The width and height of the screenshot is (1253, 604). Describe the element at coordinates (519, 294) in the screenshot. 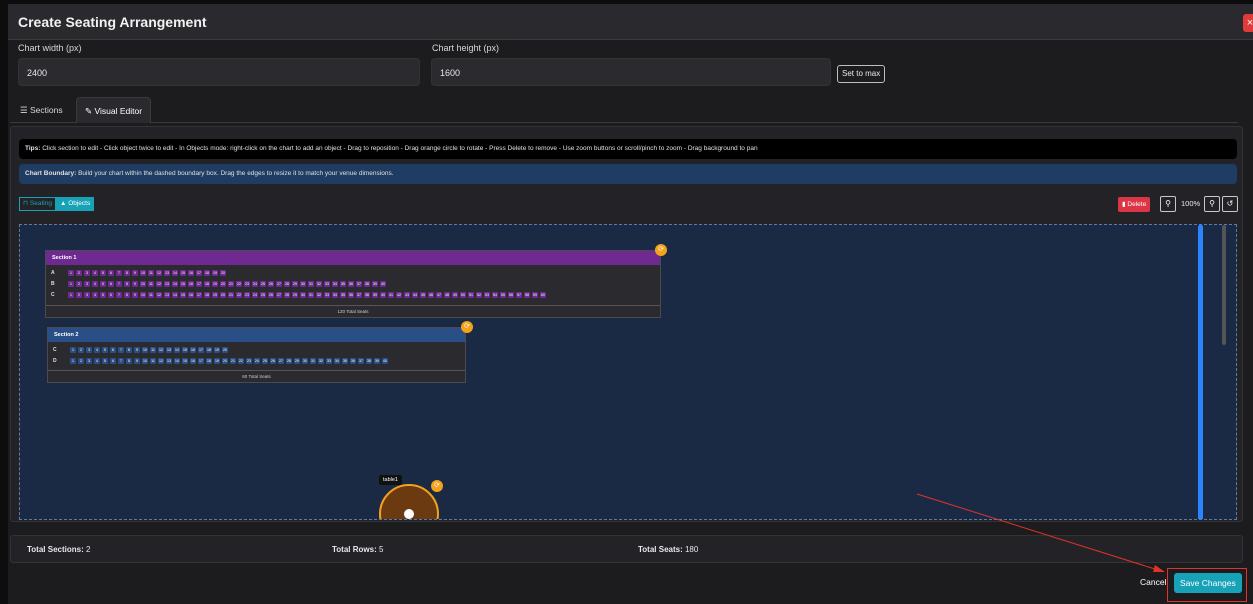

I see `seat: 57` at that location.